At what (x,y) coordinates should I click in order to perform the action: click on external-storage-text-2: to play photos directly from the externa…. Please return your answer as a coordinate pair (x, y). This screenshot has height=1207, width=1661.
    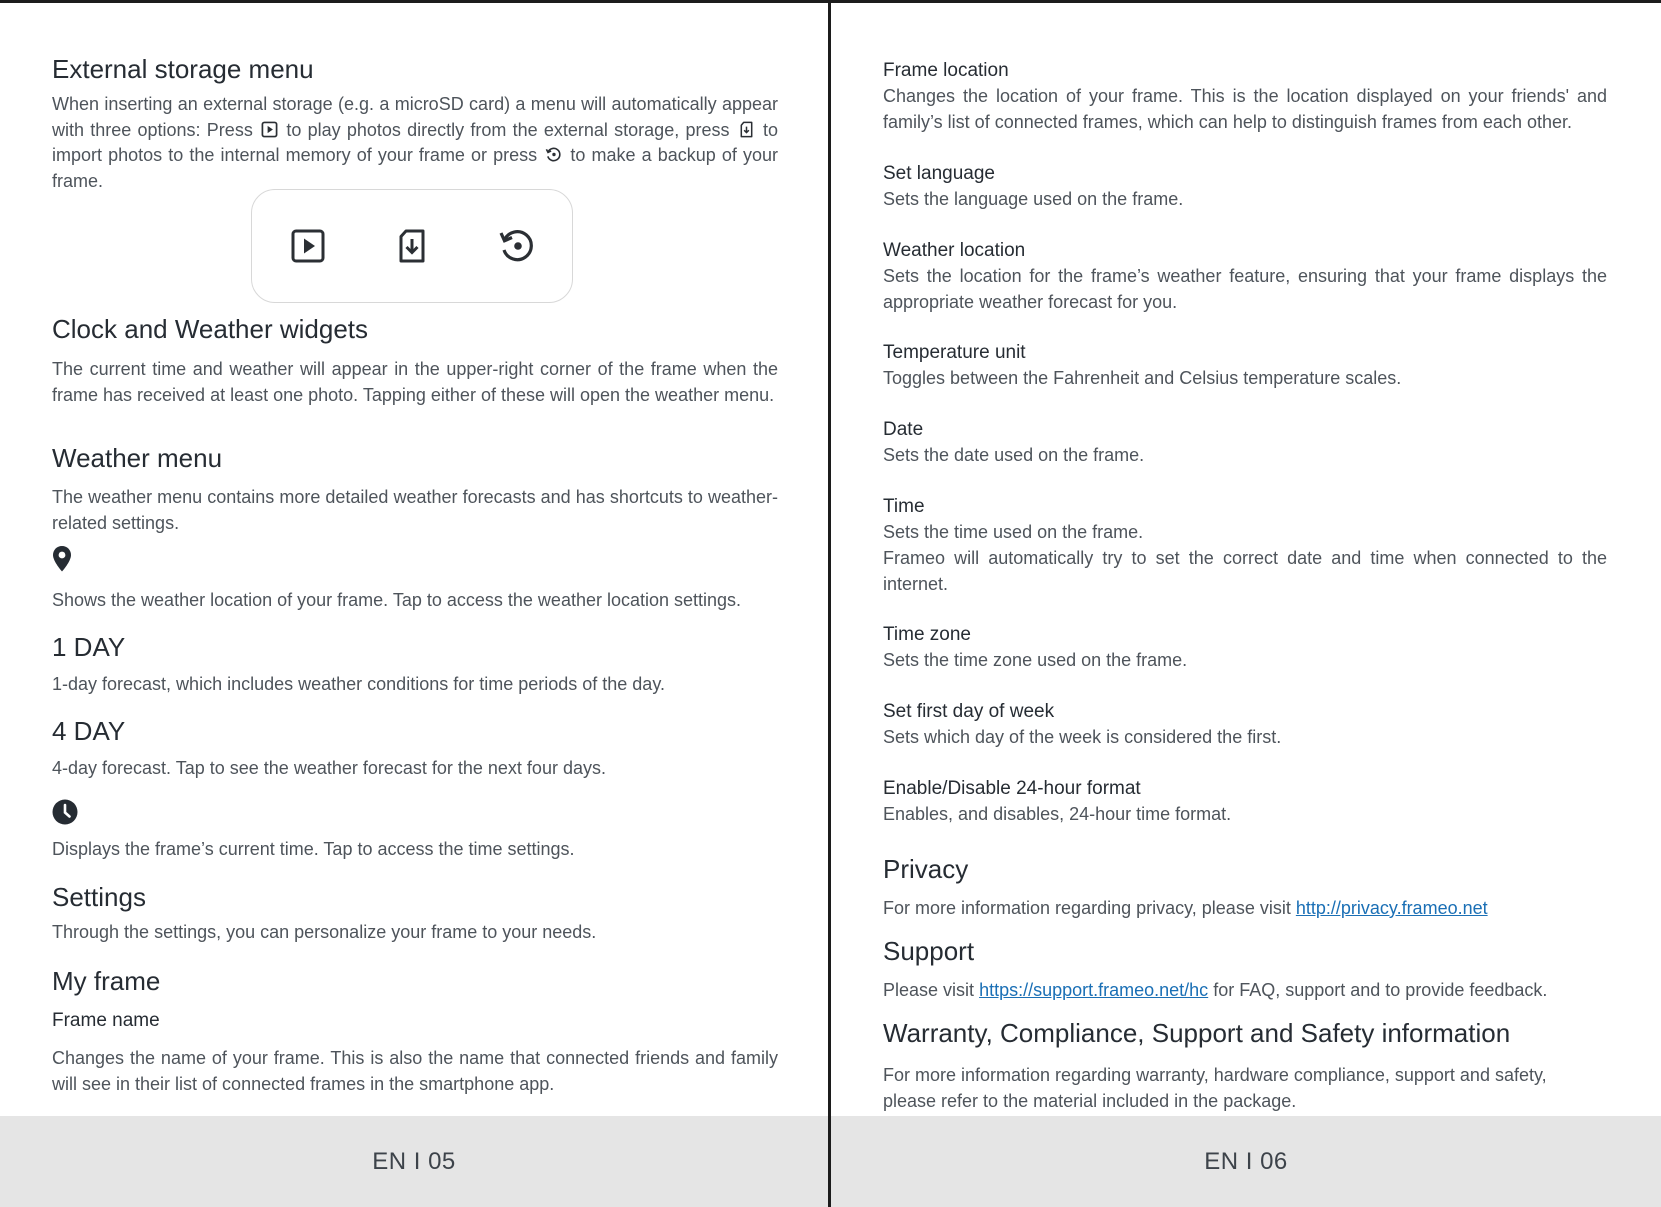
    Looking at the image, I should click on (508, 129).